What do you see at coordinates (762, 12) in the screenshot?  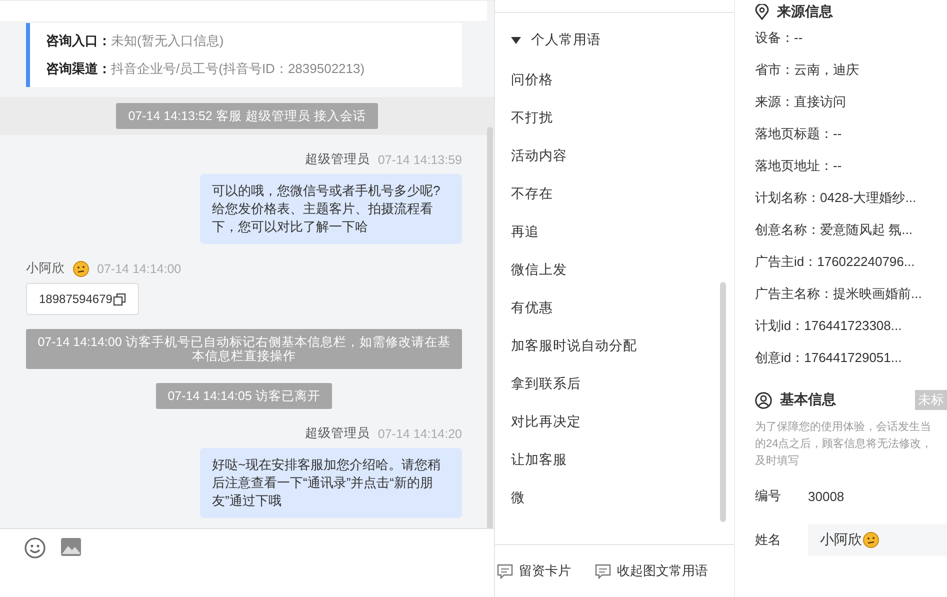 I see `location-pin-icon` at bounding box center [762, 12].